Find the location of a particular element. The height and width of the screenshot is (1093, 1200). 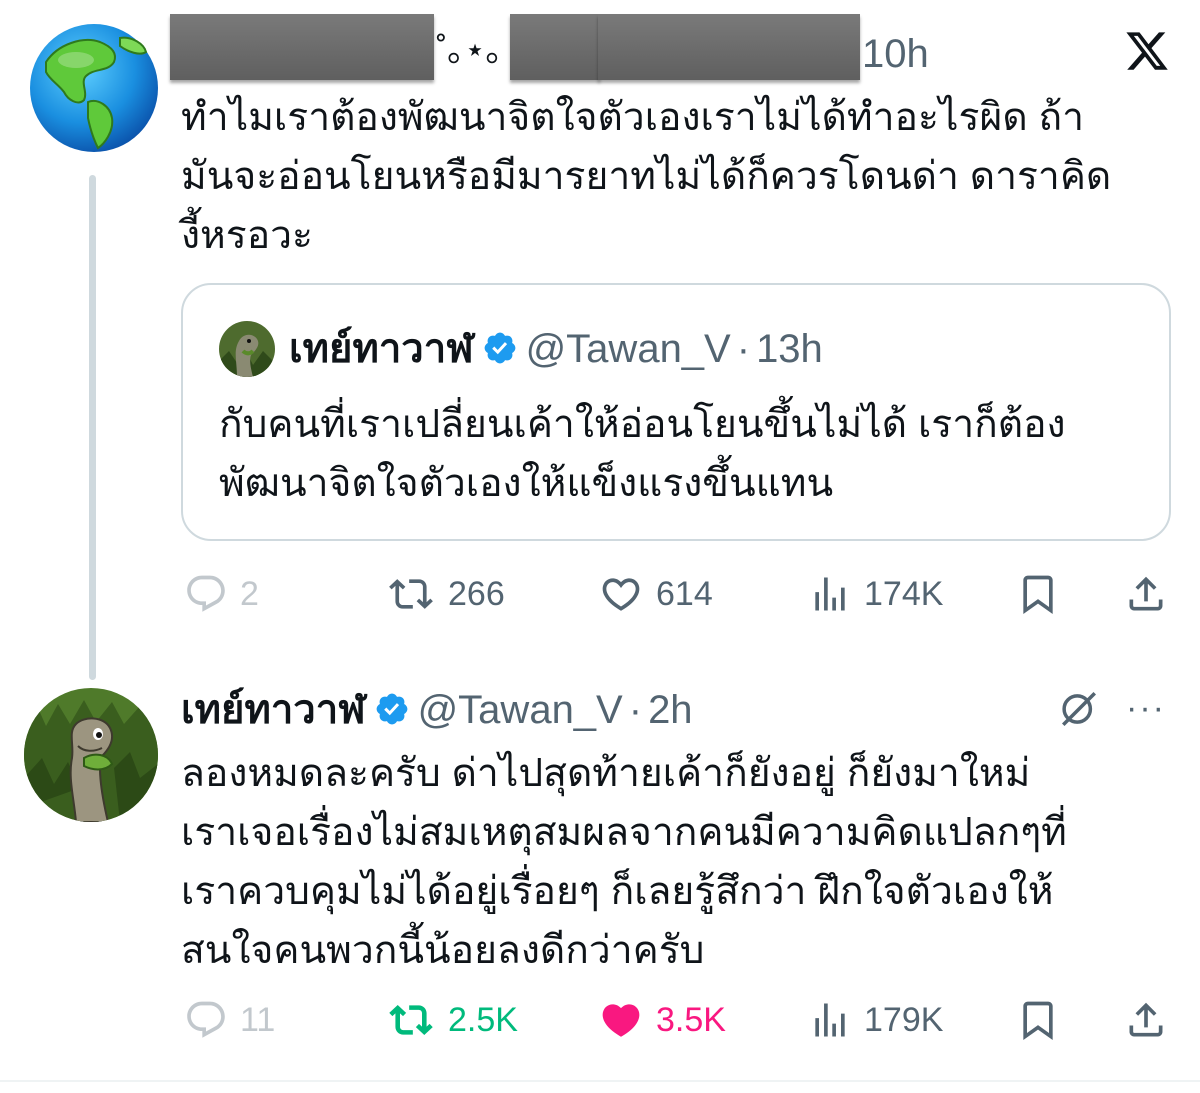

tweet-header: เทย์ทาวาฬ @Tawan_V · 2h is located at coordinates (437, 712).